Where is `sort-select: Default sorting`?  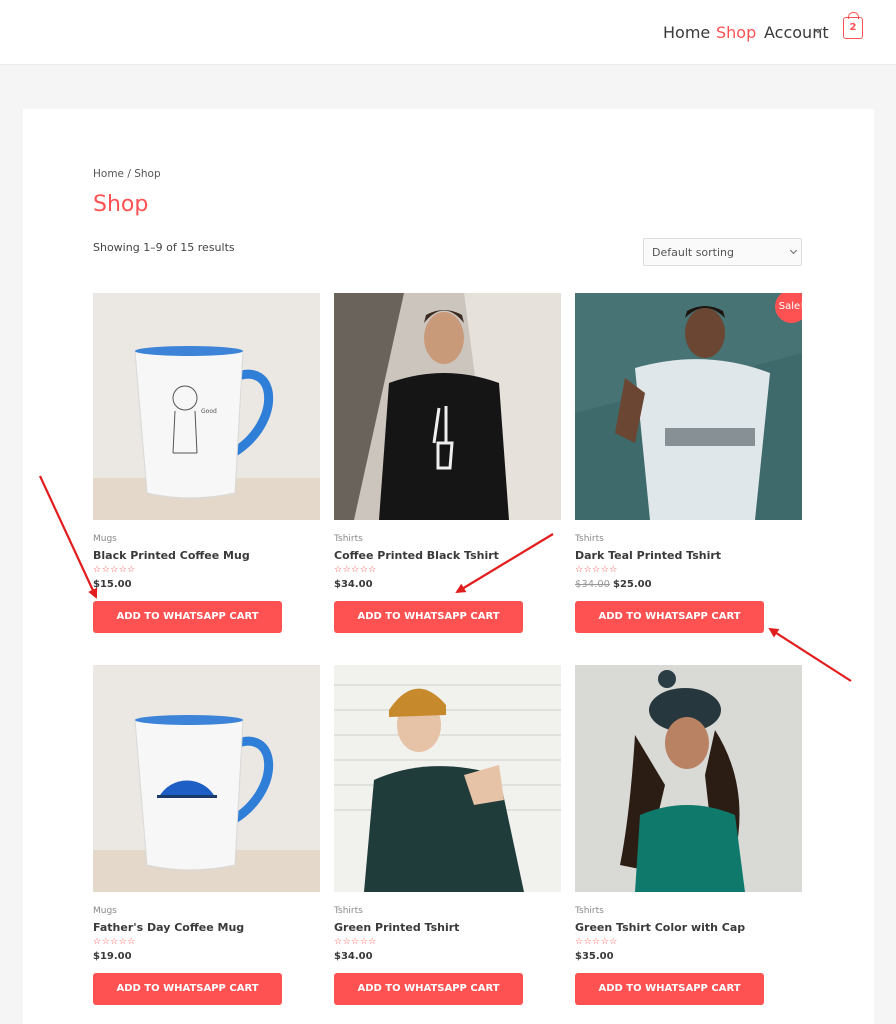 sort-select: Default sorting is located at coordinates (722, 252).